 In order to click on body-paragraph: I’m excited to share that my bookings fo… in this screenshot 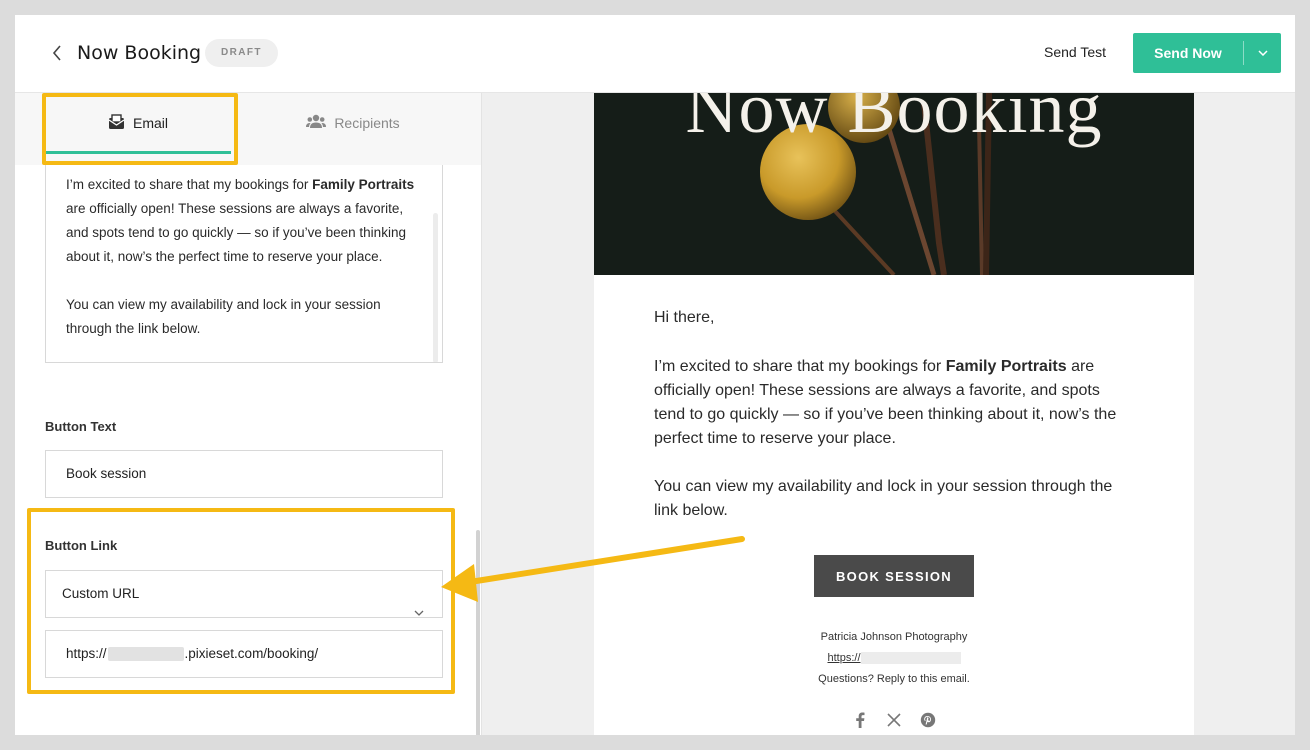, I will do `click(240, 220)`.